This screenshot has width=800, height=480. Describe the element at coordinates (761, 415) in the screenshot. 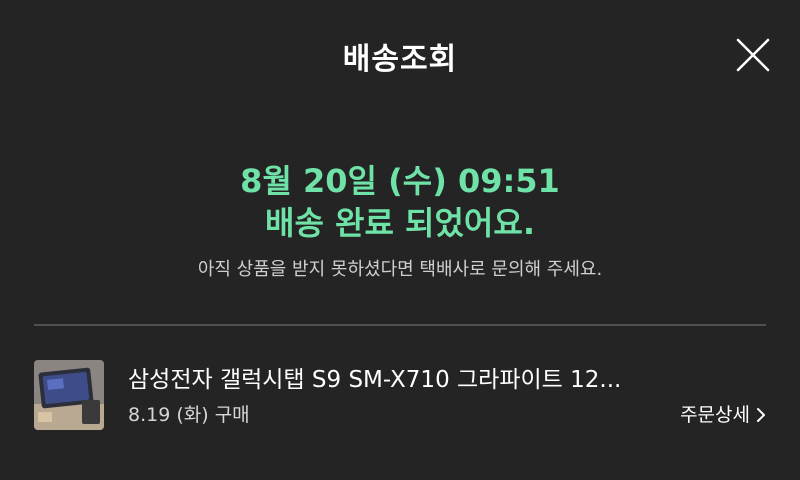

I see `chevron-right-icon` at that location.